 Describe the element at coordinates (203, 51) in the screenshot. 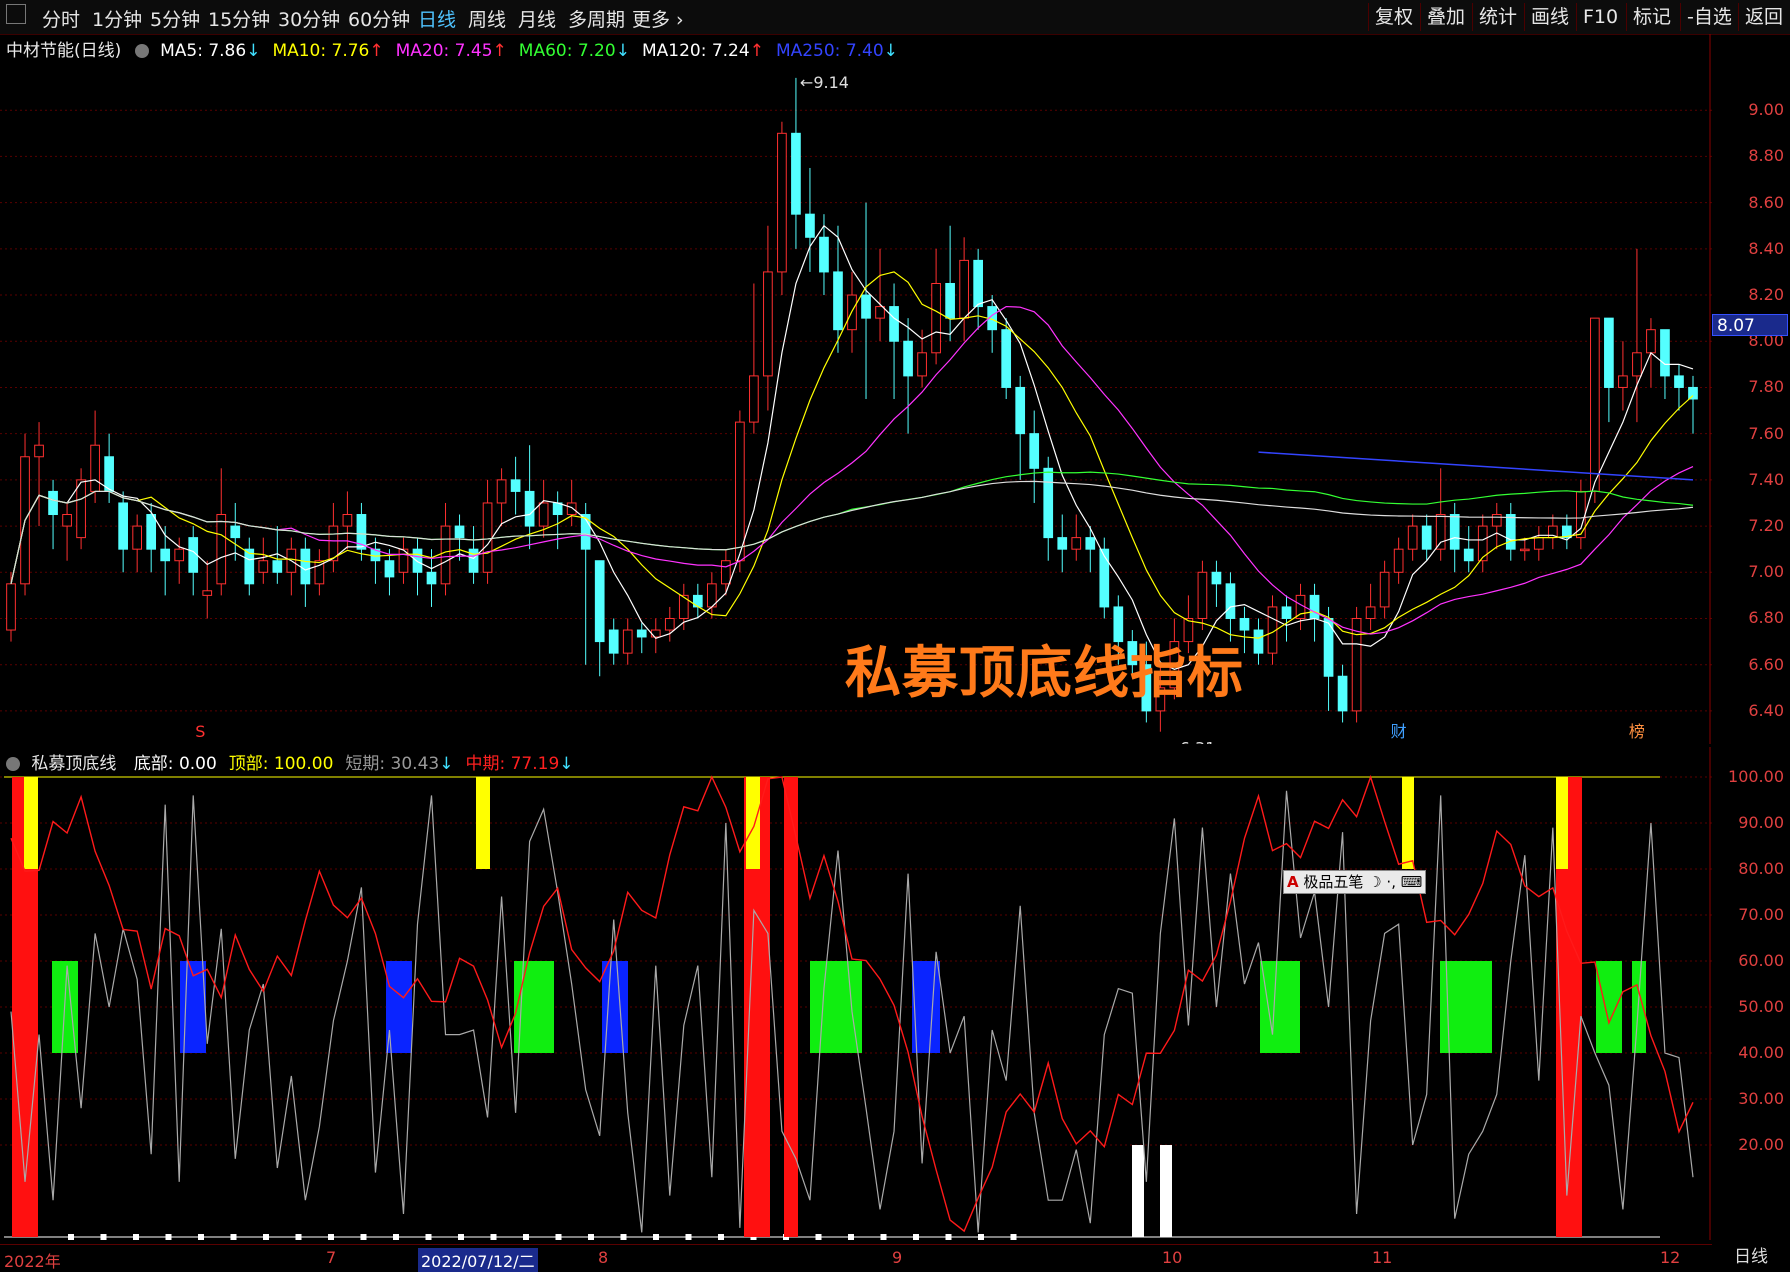

I see `ma-value: MA5: 7.86` at that location.